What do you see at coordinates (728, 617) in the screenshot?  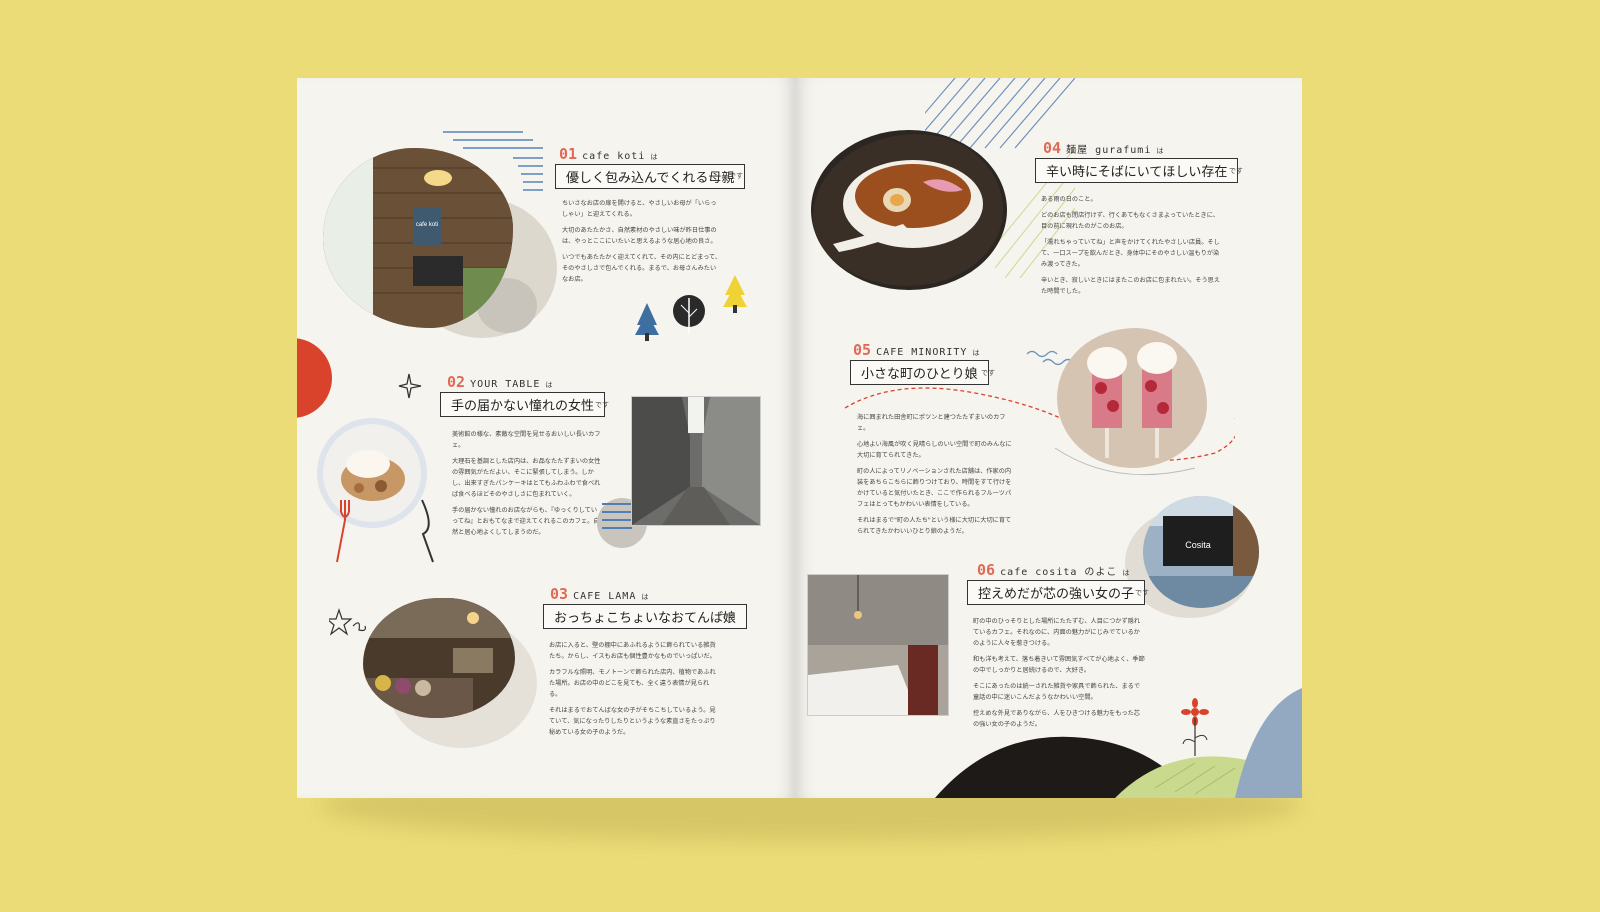 I see `article-03-desu: です` at bounding box center [728, 617].